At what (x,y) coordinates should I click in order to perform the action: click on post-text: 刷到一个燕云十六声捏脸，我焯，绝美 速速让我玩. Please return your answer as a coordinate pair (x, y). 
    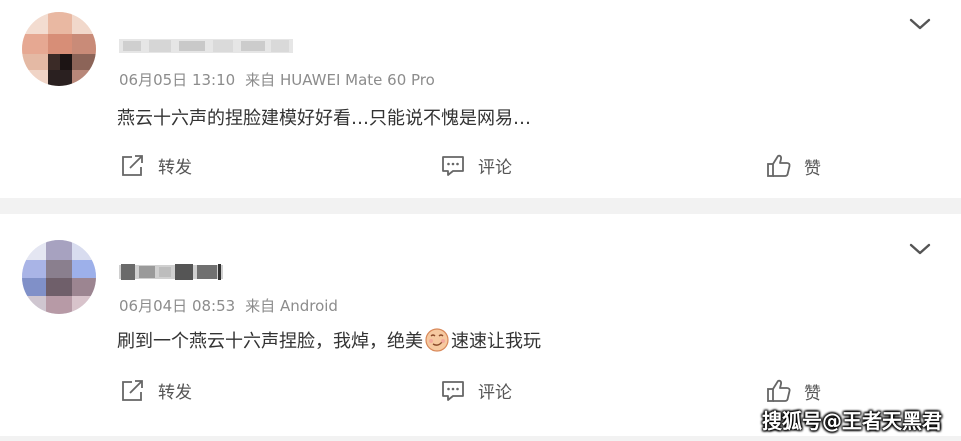
    Looking at the image, I should click on (329, 342).